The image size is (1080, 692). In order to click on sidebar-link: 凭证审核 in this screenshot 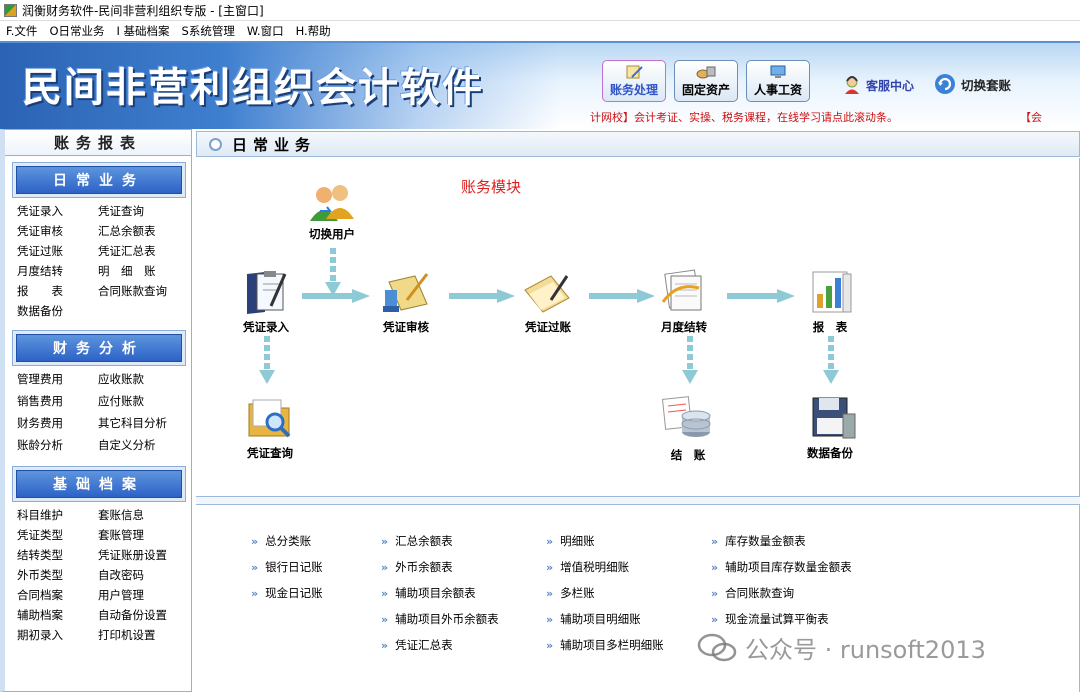, I will do `click(57, 231)`.